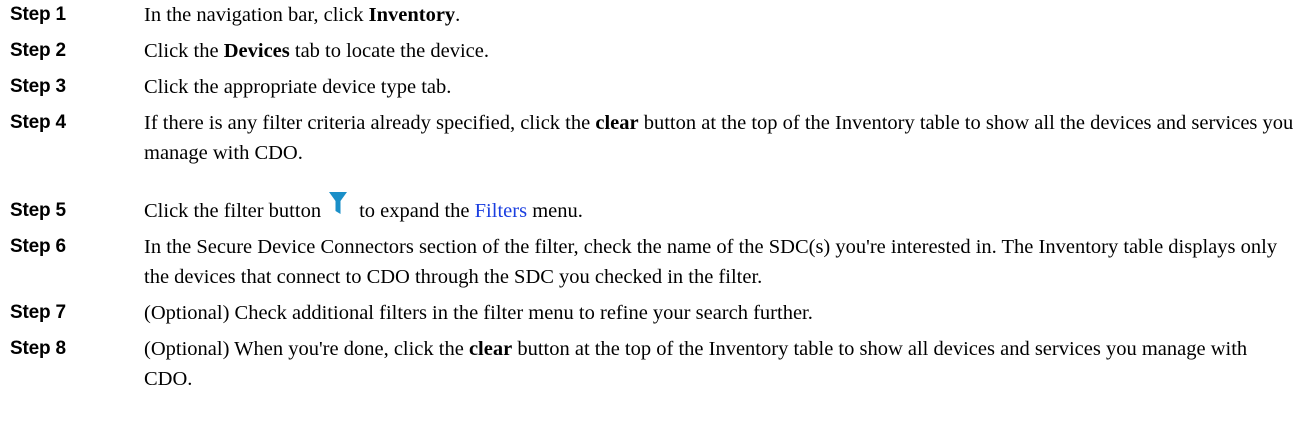  Describe the element at coordinates (38, 14) in the screenshot. I see `step-label: Step 1` at that location.